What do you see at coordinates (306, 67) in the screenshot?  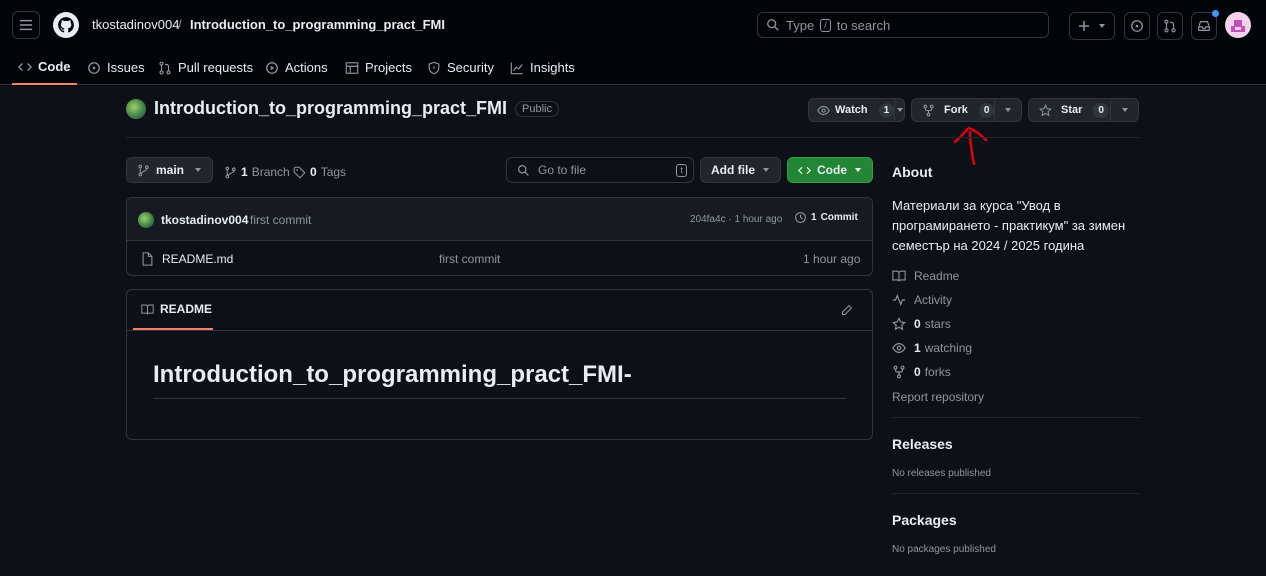 I see `tab-actions-label: Actions` at bounding box center [306, 67].